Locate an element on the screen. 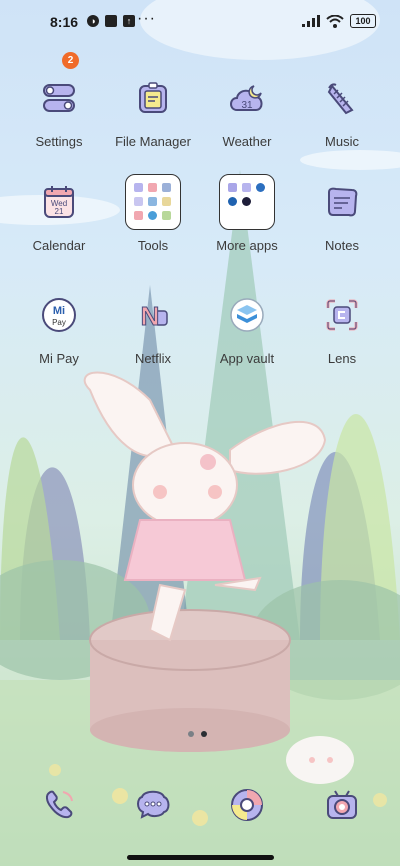  square-icon is located at coordinates (111, 21).